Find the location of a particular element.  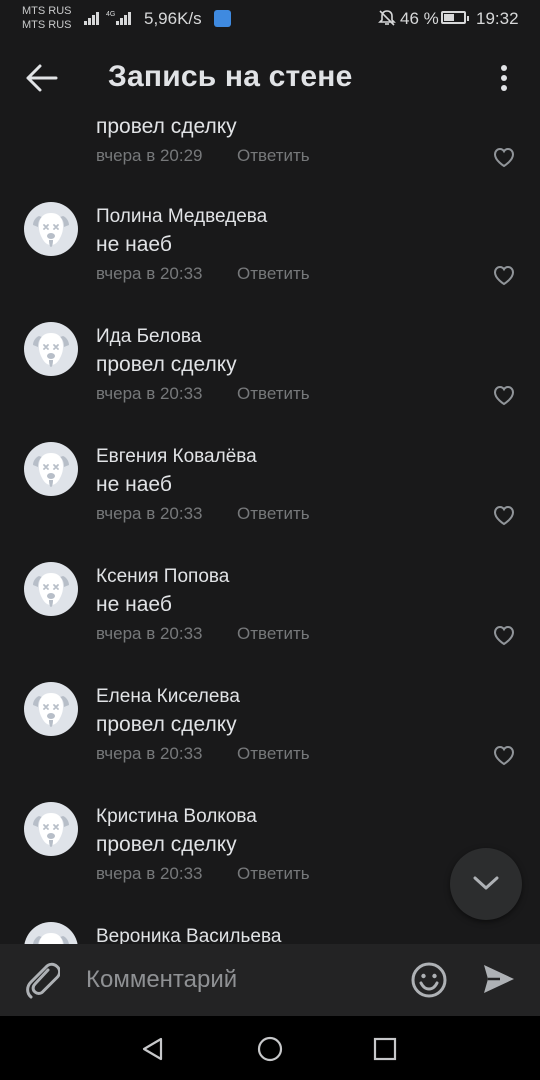

arrow-back-icon is located at coordinates (42, 78).